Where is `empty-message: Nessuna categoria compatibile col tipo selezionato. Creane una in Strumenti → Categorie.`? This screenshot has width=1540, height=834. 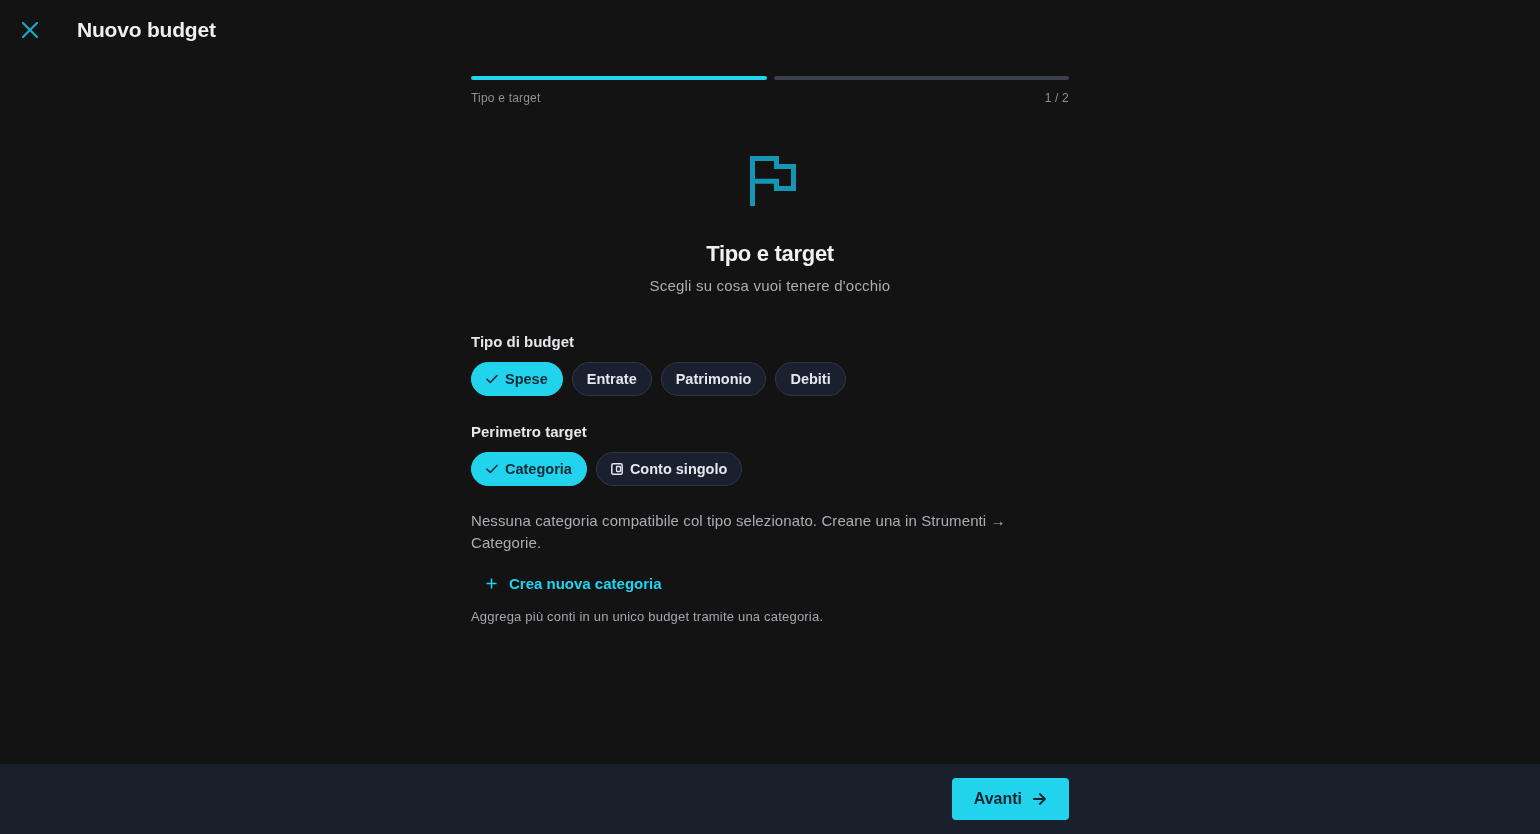 empty-message: Nessuna categoria compatibile col tipo selezionato. Creane una in Strumenti → Categorie. is located at coordinates (739, 532).